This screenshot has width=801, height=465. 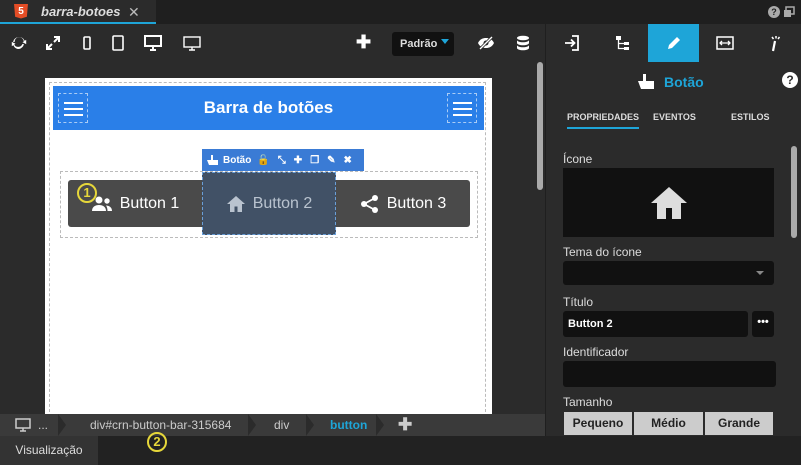 I want to click on panel-tool-tree, so click(x=622, y=43).